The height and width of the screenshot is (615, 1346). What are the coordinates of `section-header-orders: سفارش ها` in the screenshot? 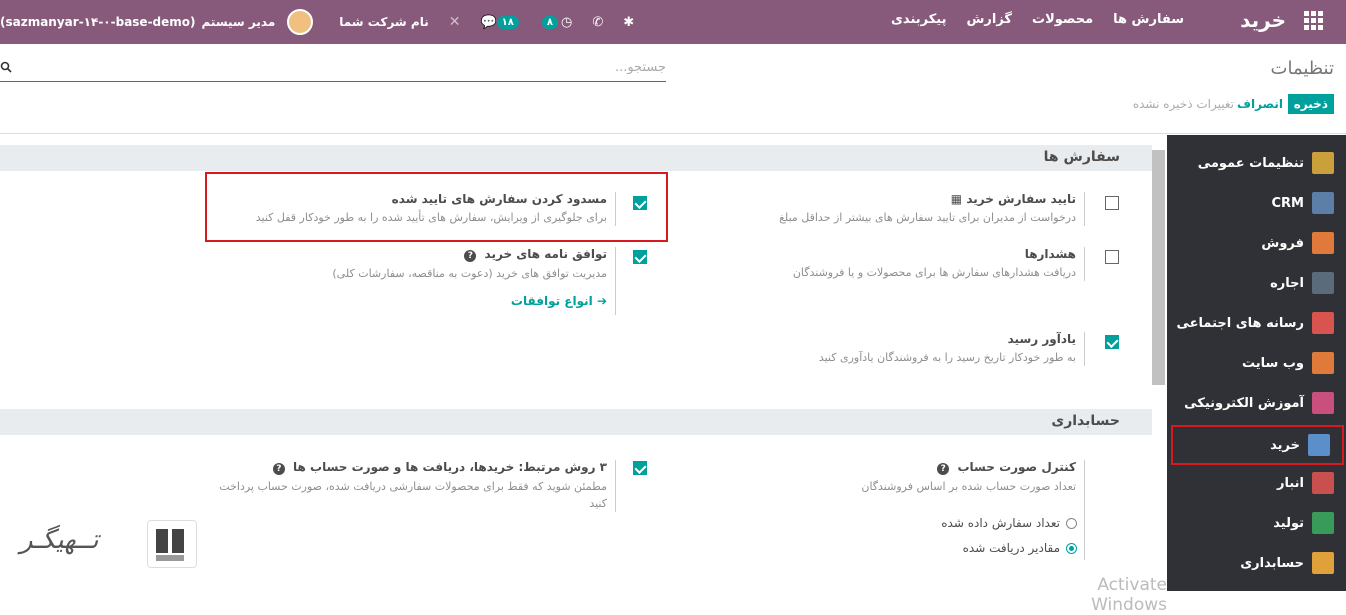 It's located at (576, 158).